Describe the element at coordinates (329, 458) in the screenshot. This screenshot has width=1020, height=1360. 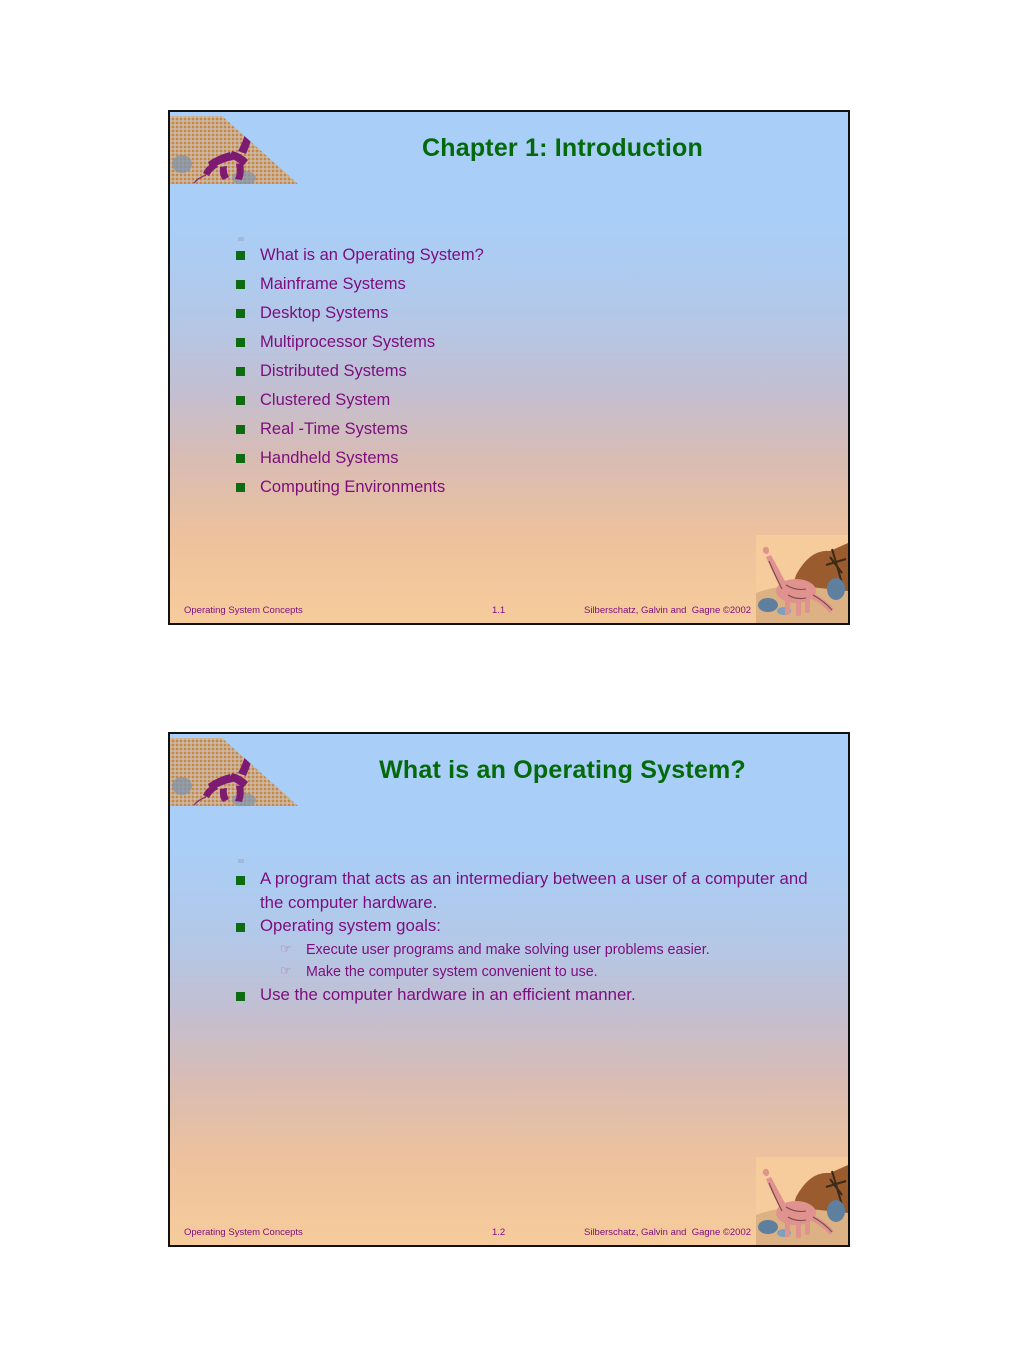
I see `bullet-text: Handheld Systems` at that location.